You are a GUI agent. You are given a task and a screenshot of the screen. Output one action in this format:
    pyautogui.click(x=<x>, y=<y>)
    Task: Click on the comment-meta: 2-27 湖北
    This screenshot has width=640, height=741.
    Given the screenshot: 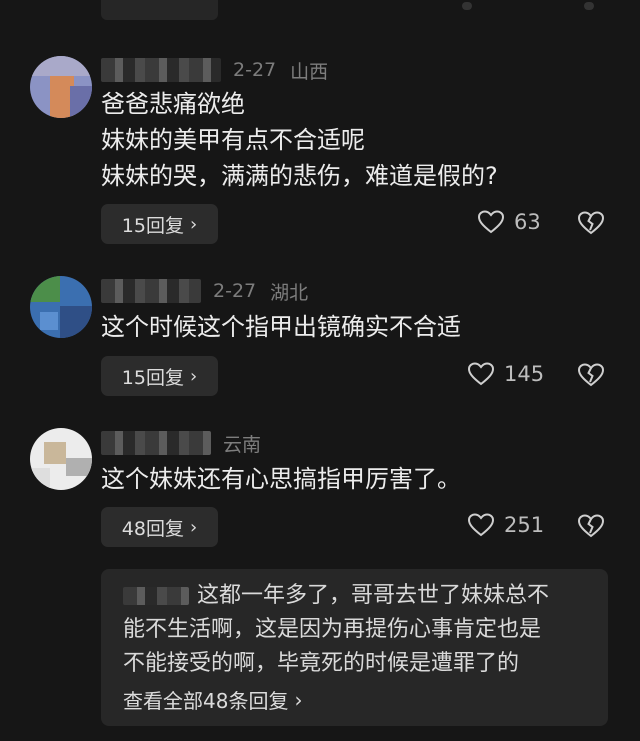 What is the action you would take?
    pyautogui.click(x=204, y=291)
    